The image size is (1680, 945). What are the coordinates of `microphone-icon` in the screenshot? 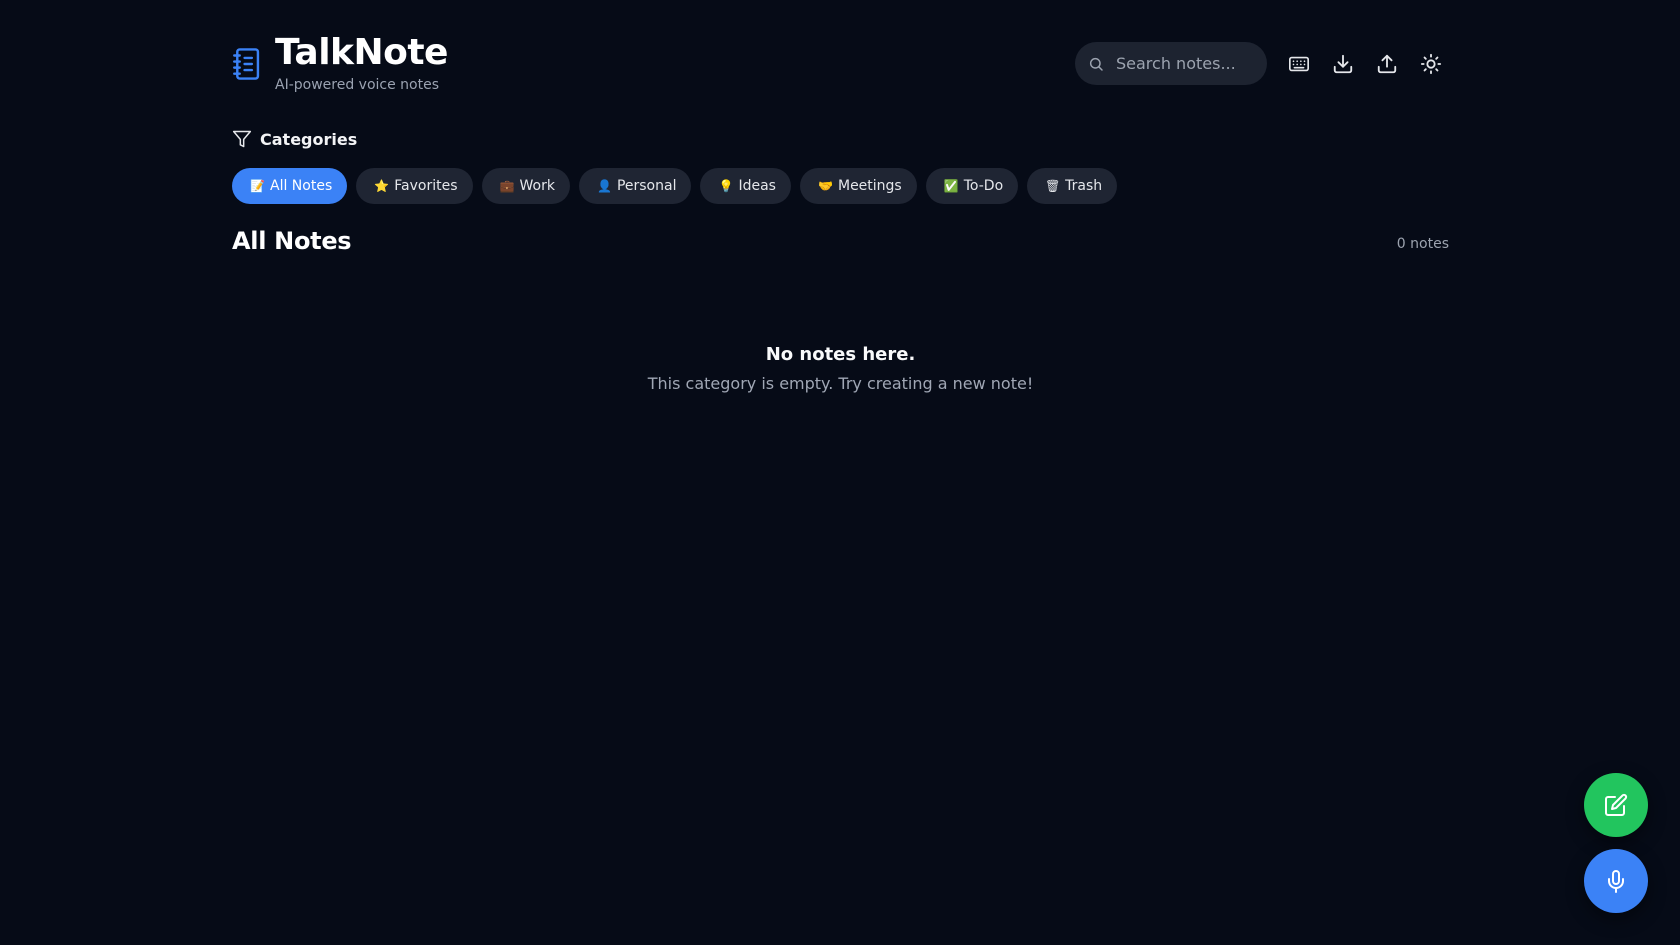 It's located at (1616, 881).